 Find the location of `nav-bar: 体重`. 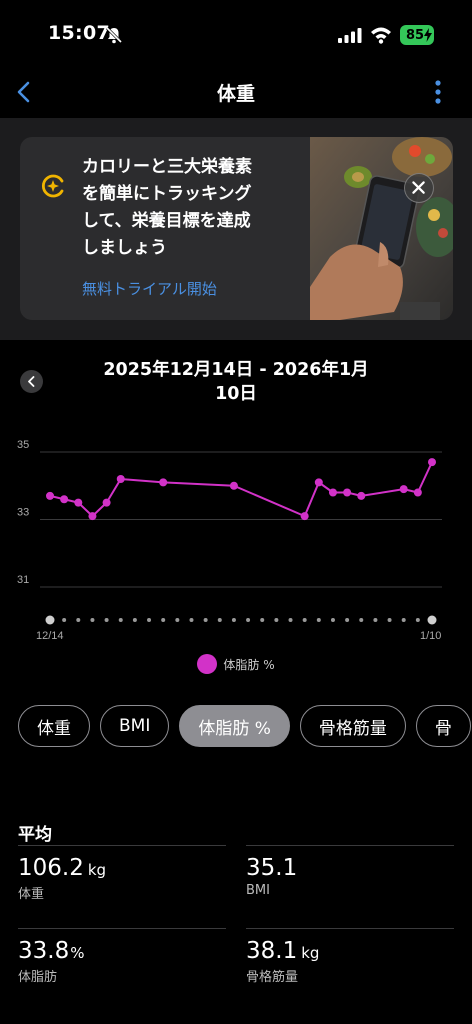

nav-bar: 体重 is located at coordinates (236, 92).